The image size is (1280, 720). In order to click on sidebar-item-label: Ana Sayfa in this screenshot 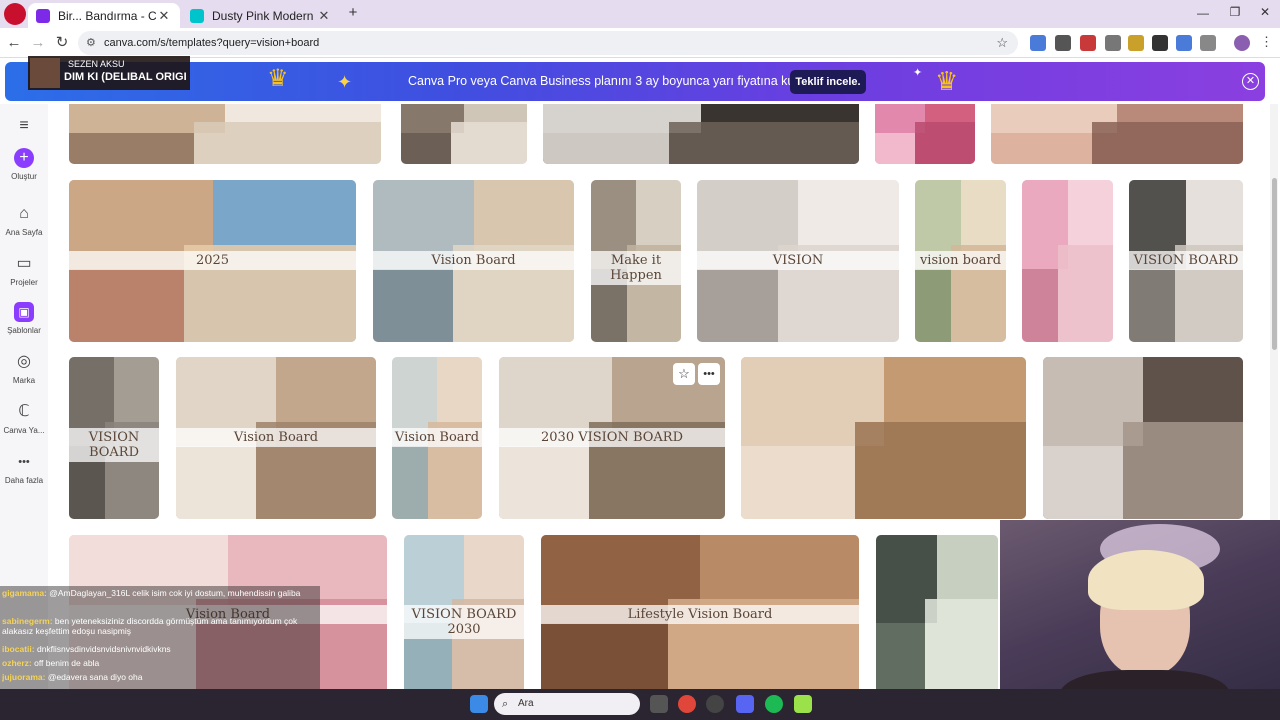, I will do `click(24, 232)`.